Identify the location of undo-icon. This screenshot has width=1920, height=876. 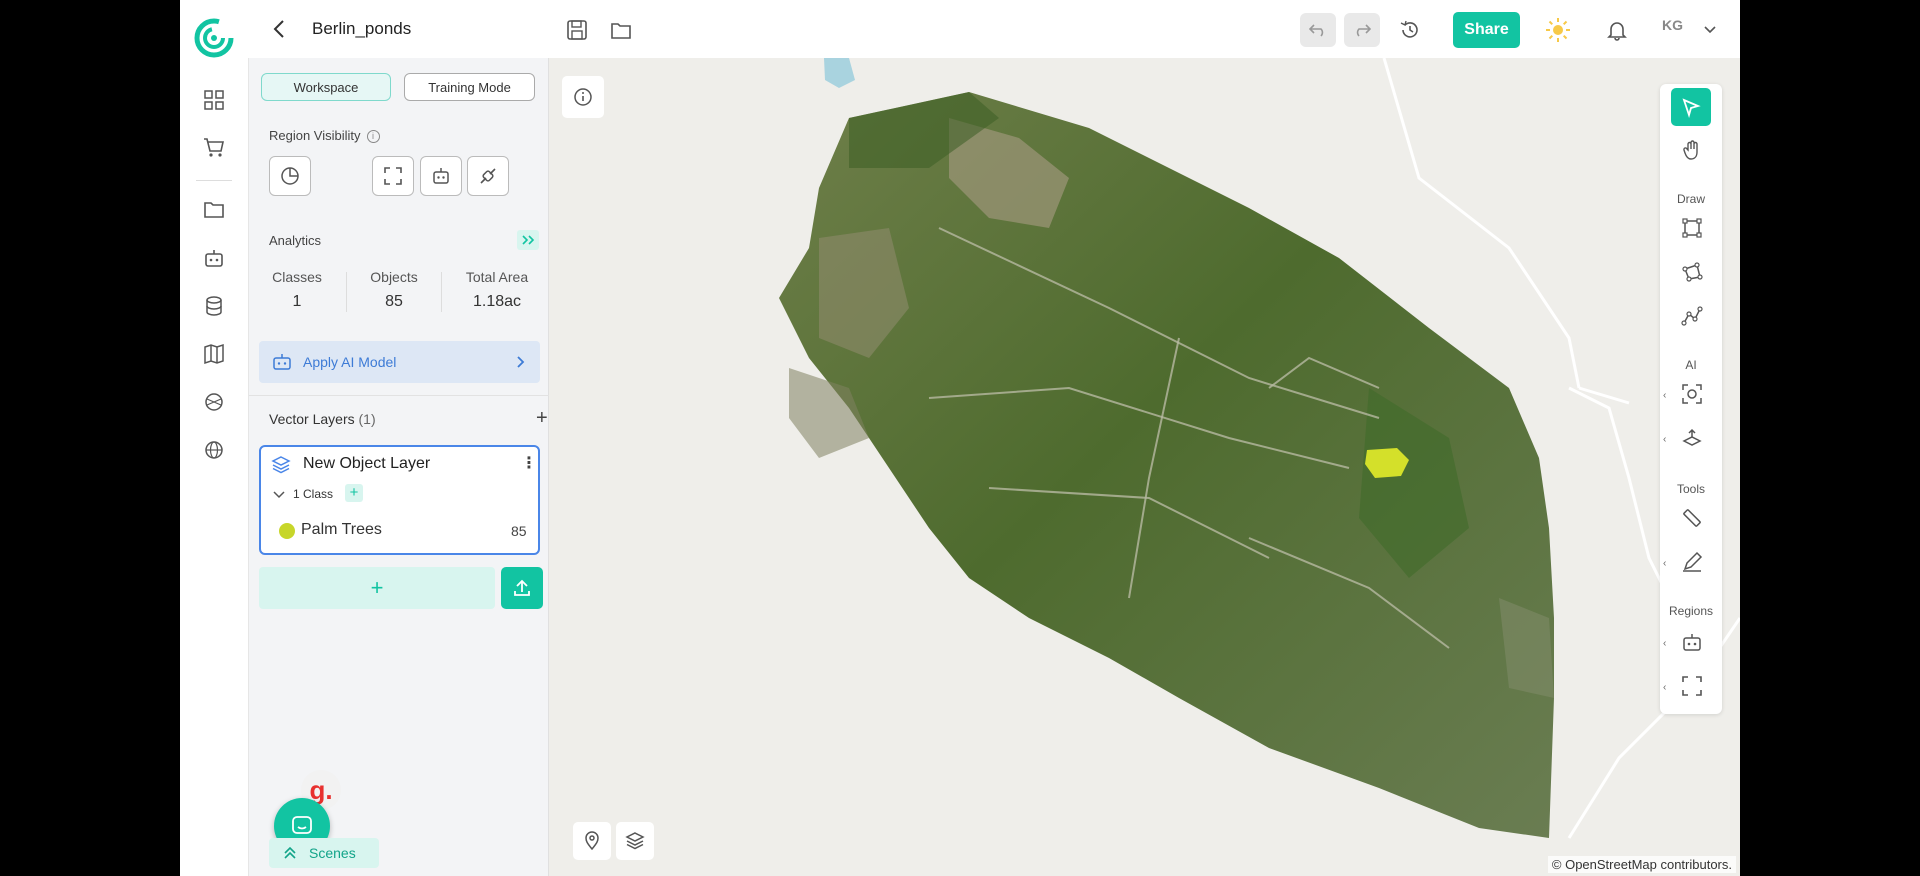
(1316, 30).